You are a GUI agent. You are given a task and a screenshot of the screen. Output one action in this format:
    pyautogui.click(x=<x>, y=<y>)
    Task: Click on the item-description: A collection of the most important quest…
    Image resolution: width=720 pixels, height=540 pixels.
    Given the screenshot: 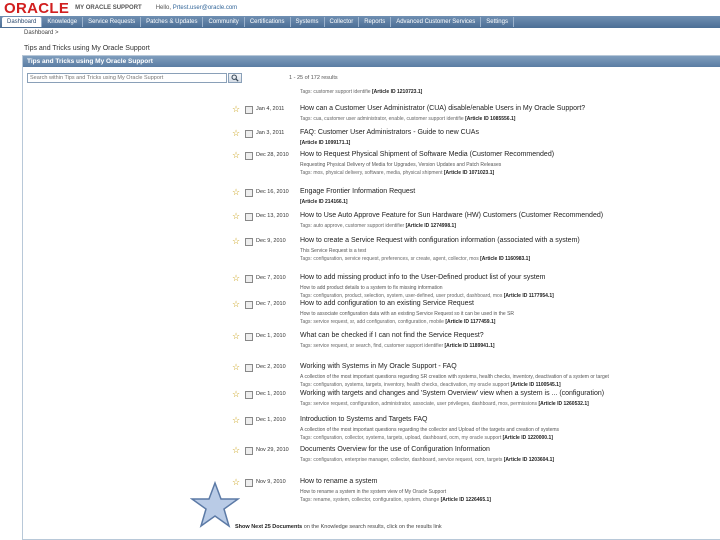 What is the action you would take?
    pyautogui.click(x=454, y=377)
    